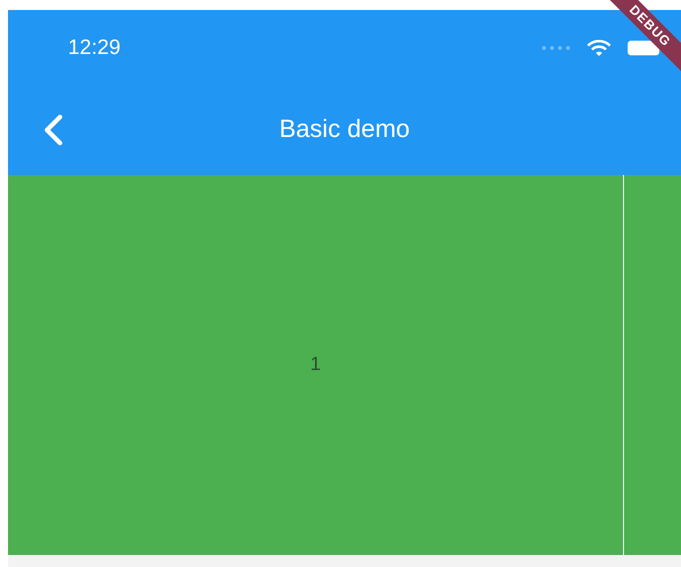 Image resolution: width=681 pixels, height=567 pixels. Describe the element at coordinates (94, 47) in the screenshot. I see `status-time: 12:29` at that location.